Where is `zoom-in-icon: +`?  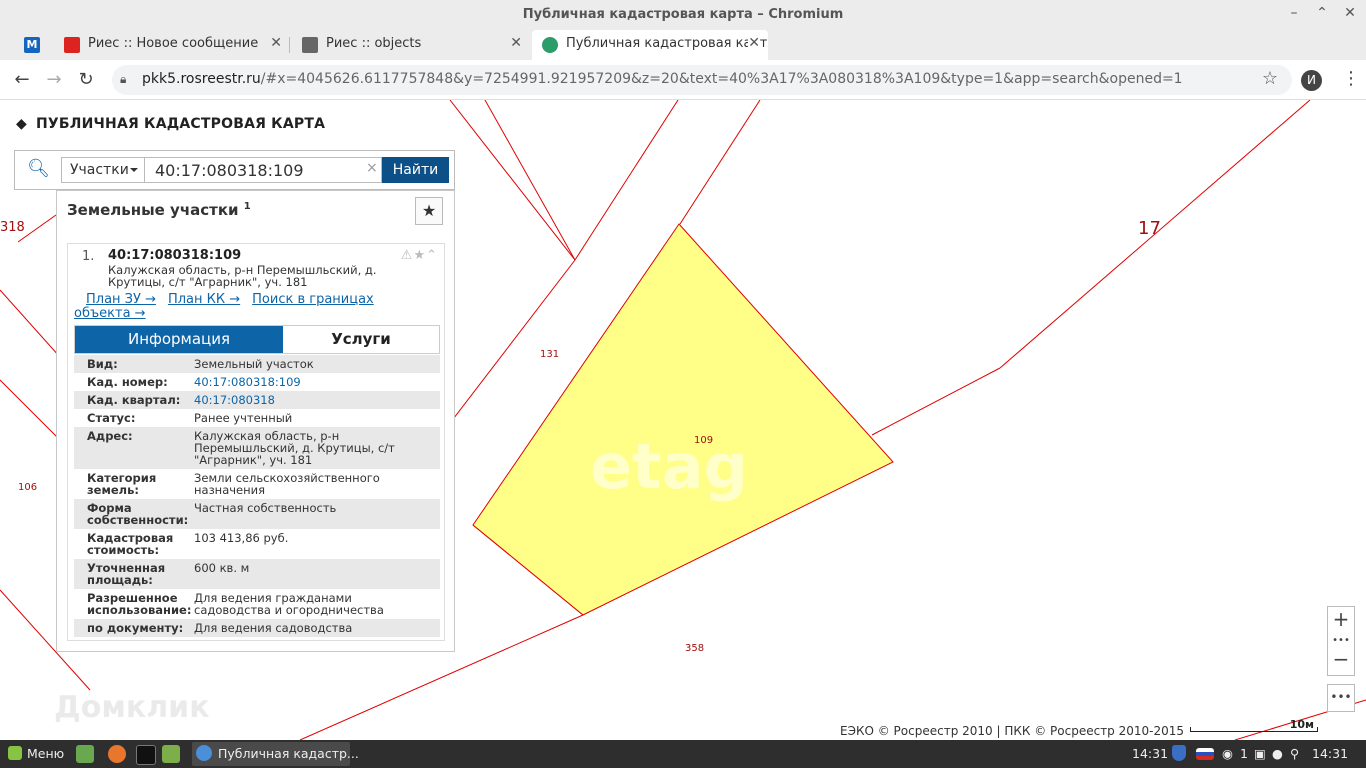 zoom-in-icon: + is located at coordinates (1341, 619).